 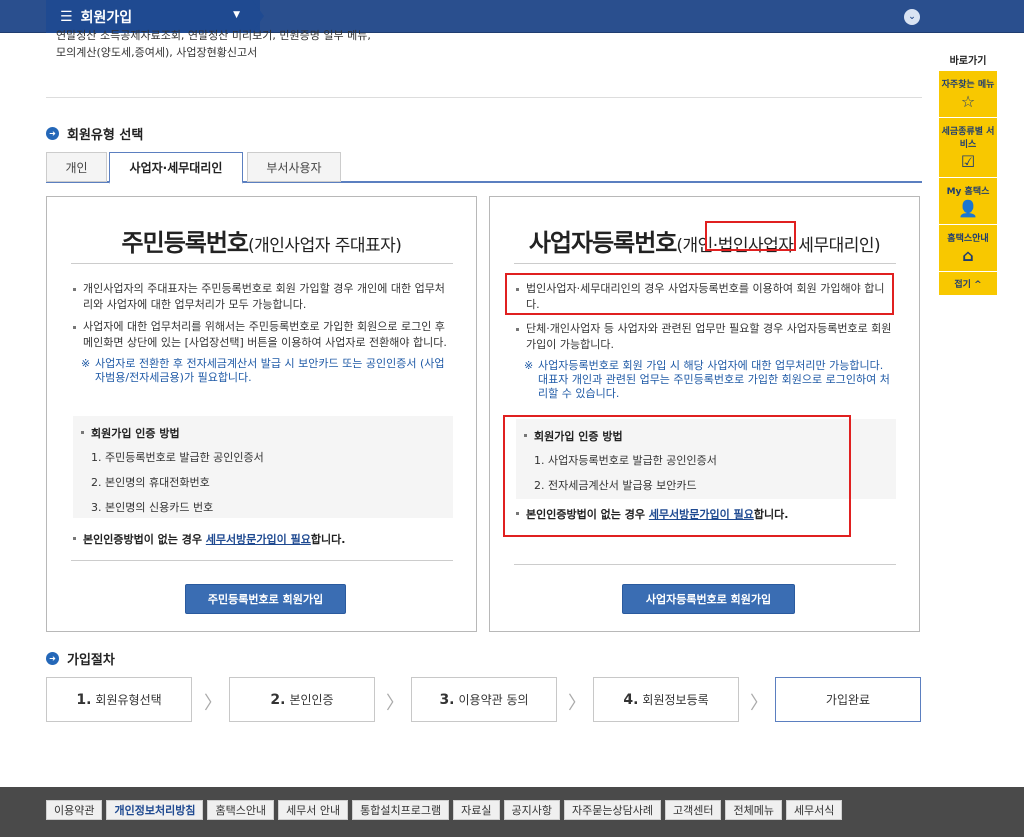 What do you see at coordinates (155, 810) in the screenshot?
I see `footer-link: 개인정보처리방침` at bounding box center [155, 810].